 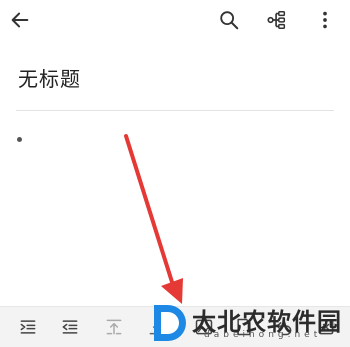 What do you see at coordinates (175, 110) in the screenshot?
I see `title-divider` at bounding box center [175, 110].